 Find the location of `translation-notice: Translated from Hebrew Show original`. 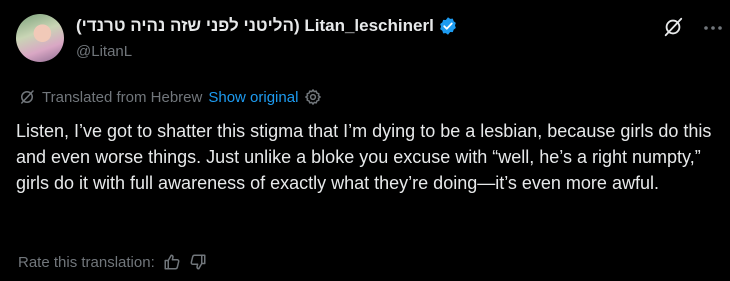

translation-notice: Translated from Hebrew Show original is located at coordinates (170, 97).